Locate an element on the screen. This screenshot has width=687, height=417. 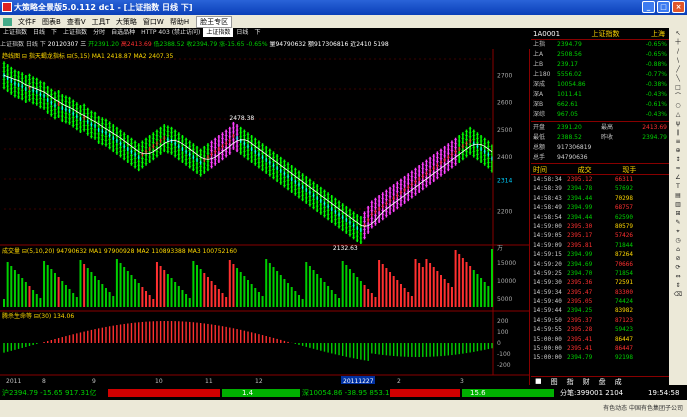
tick-row: 14:59:44 2394.25 83982 is located at coordinates (600, 310).